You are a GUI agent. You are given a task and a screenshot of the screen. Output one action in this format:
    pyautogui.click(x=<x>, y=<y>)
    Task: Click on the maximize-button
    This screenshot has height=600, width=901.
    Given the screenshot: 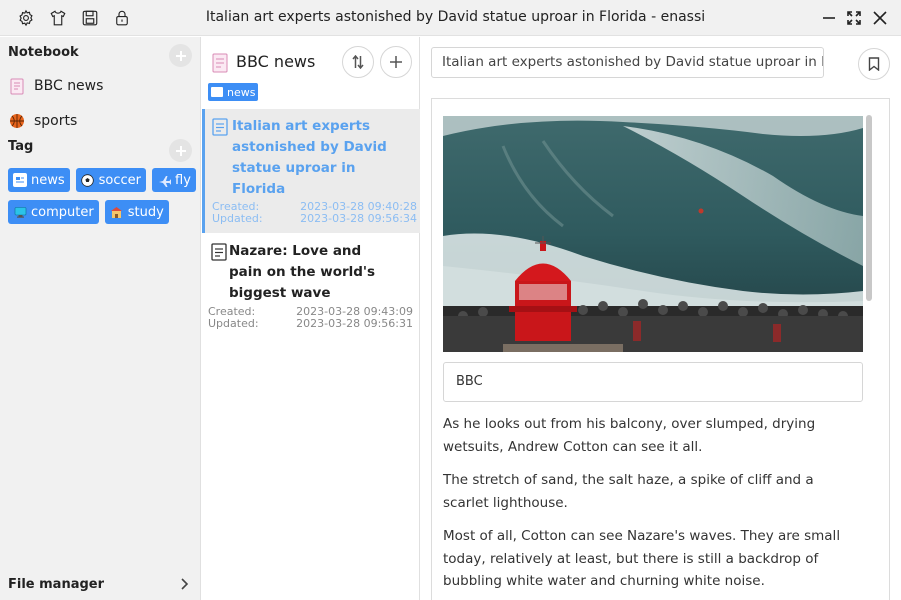 What is the action you would take?
    pyautogui.click(x=854, y=18)
    